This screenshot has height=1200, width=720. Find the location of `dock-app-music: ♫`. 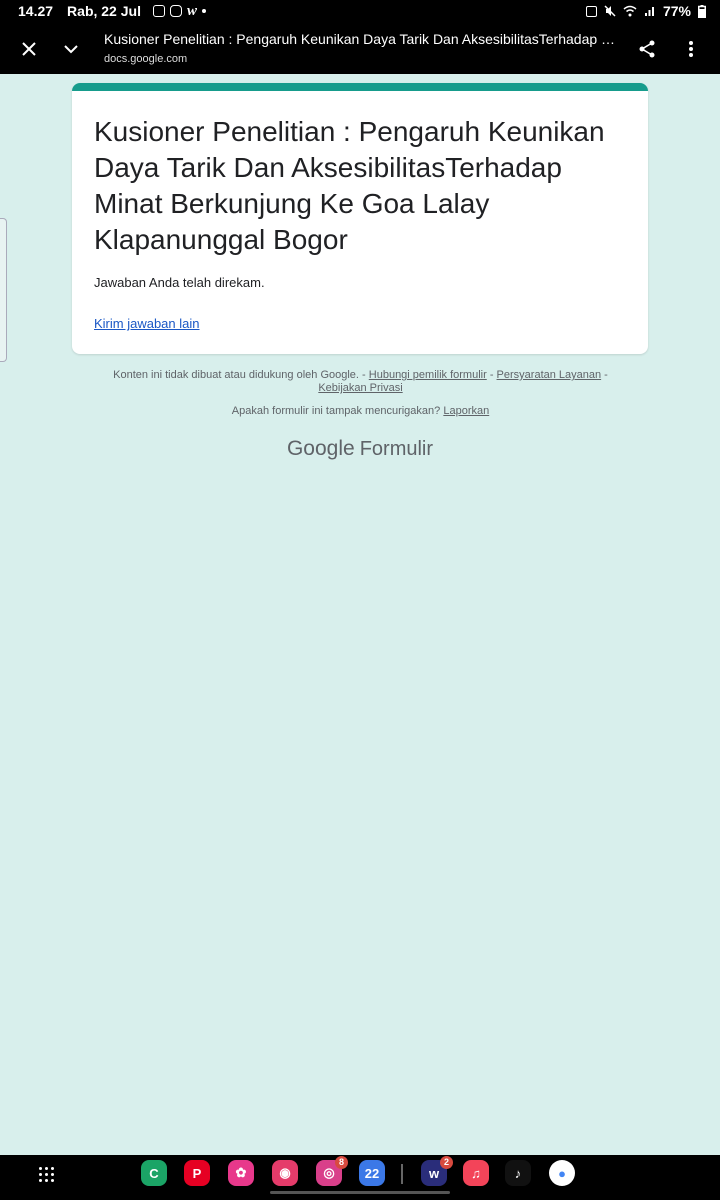

dock-app-music: ♫ is located at coordinates (476, 1173).